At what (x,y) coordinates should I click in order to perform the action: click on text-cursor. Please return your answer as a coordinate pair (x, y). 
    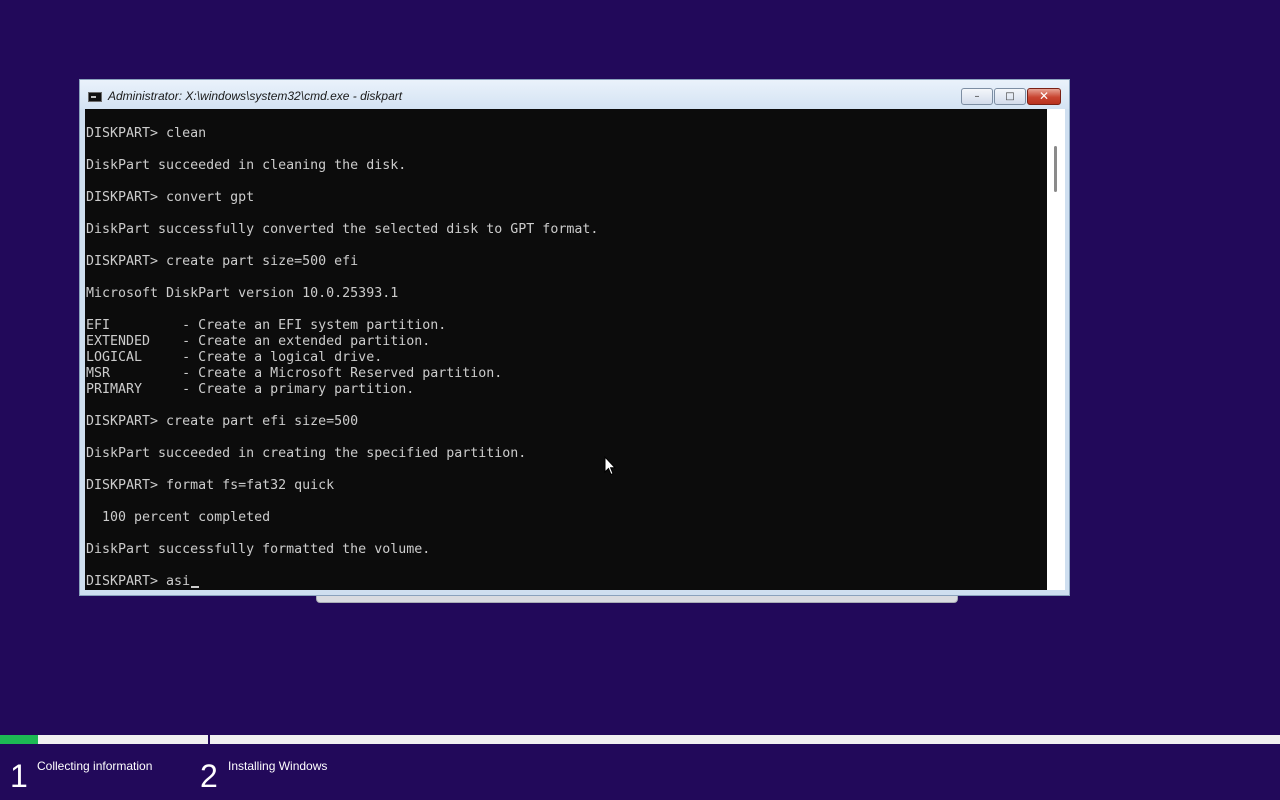
    Looking at the image, I should click on (195, 587).